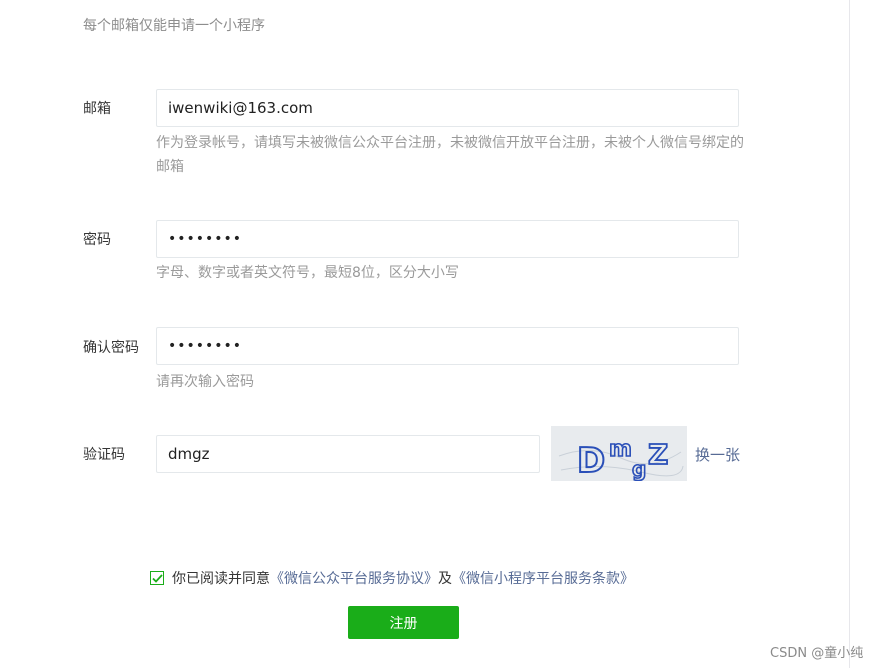 This screenshot has height=668, width=884. I want to click on password-field: ••••••••, so click(447, 239).